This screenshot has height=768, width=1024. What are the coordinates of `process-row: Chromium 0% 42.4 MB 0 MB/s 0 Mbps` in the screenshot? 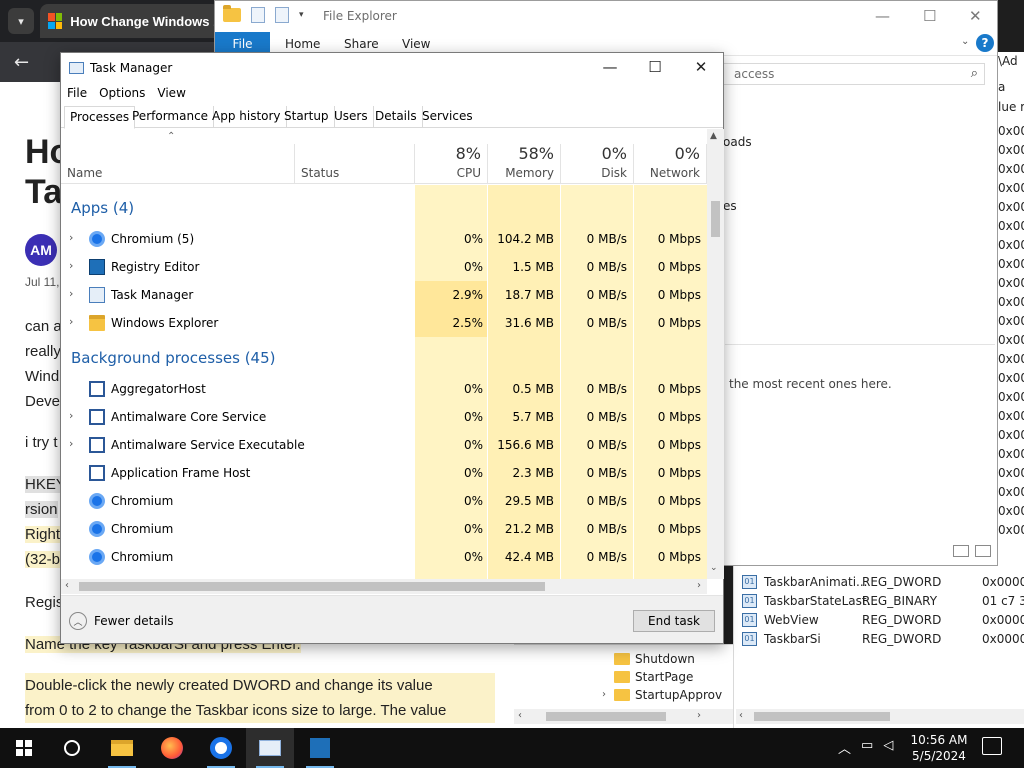 It's located at (384, 557).